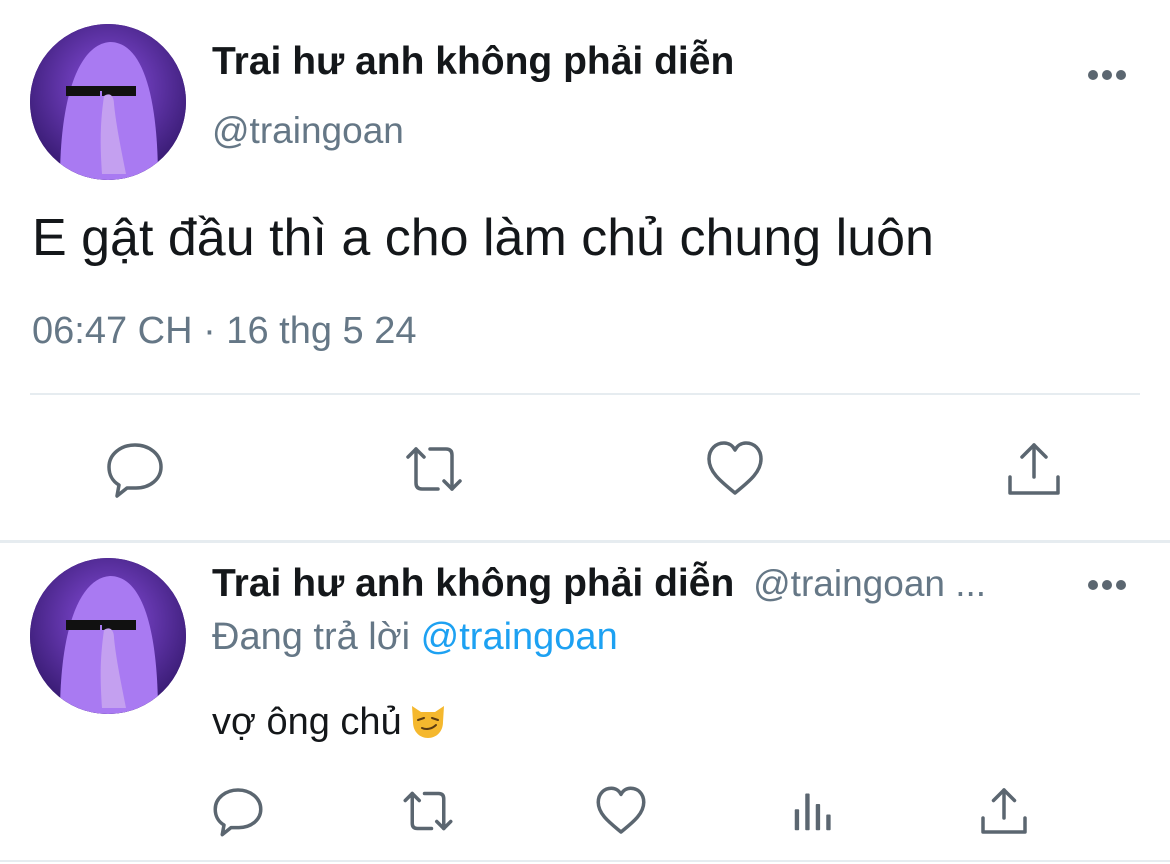  What do you see at coordinates (483, 238) in the screenshot?
I see `tweet-text: E gật đầu thì a cho làm chủ chung luôn` at bounding box center [483, 238].